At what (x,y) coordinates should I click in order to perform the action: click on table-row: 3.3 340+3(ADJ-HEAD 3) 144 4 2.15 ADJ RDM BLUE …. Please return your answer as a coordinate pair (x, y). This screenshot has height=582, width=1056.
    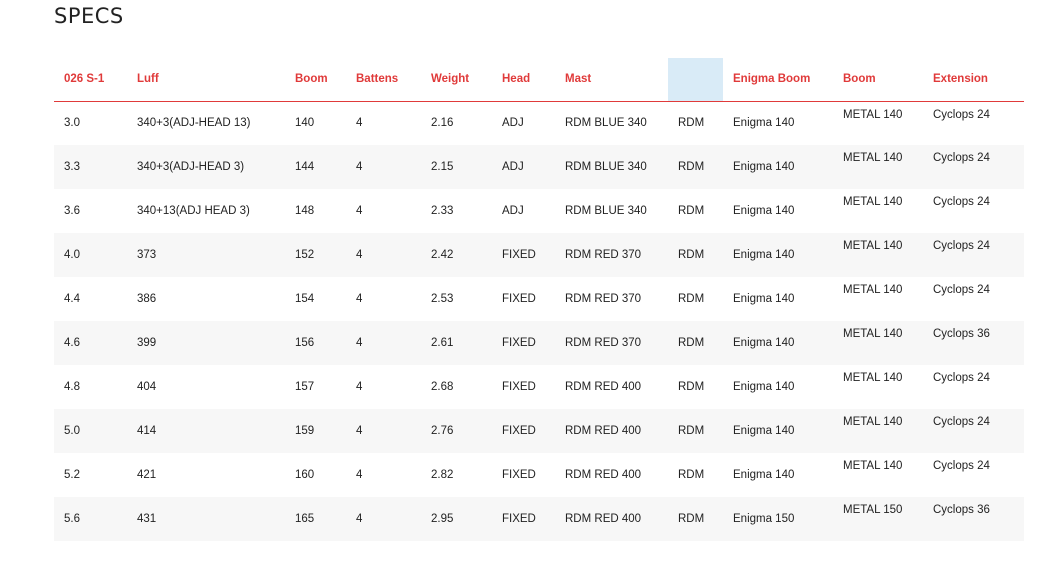
    Looking at the image, I should click on (539, 167).